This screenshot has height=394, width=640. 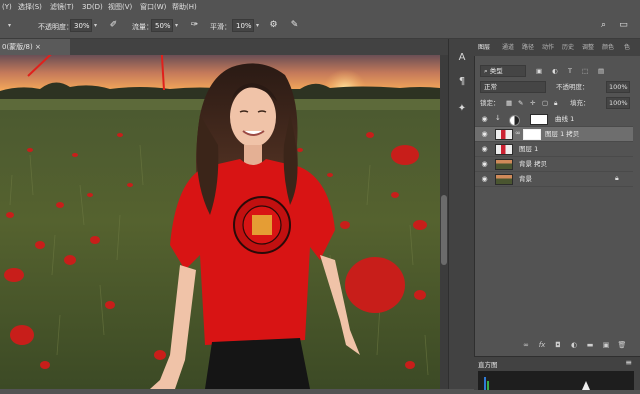 I want to click on smoothing-label: 平滑：, so click(x=220, y=27).